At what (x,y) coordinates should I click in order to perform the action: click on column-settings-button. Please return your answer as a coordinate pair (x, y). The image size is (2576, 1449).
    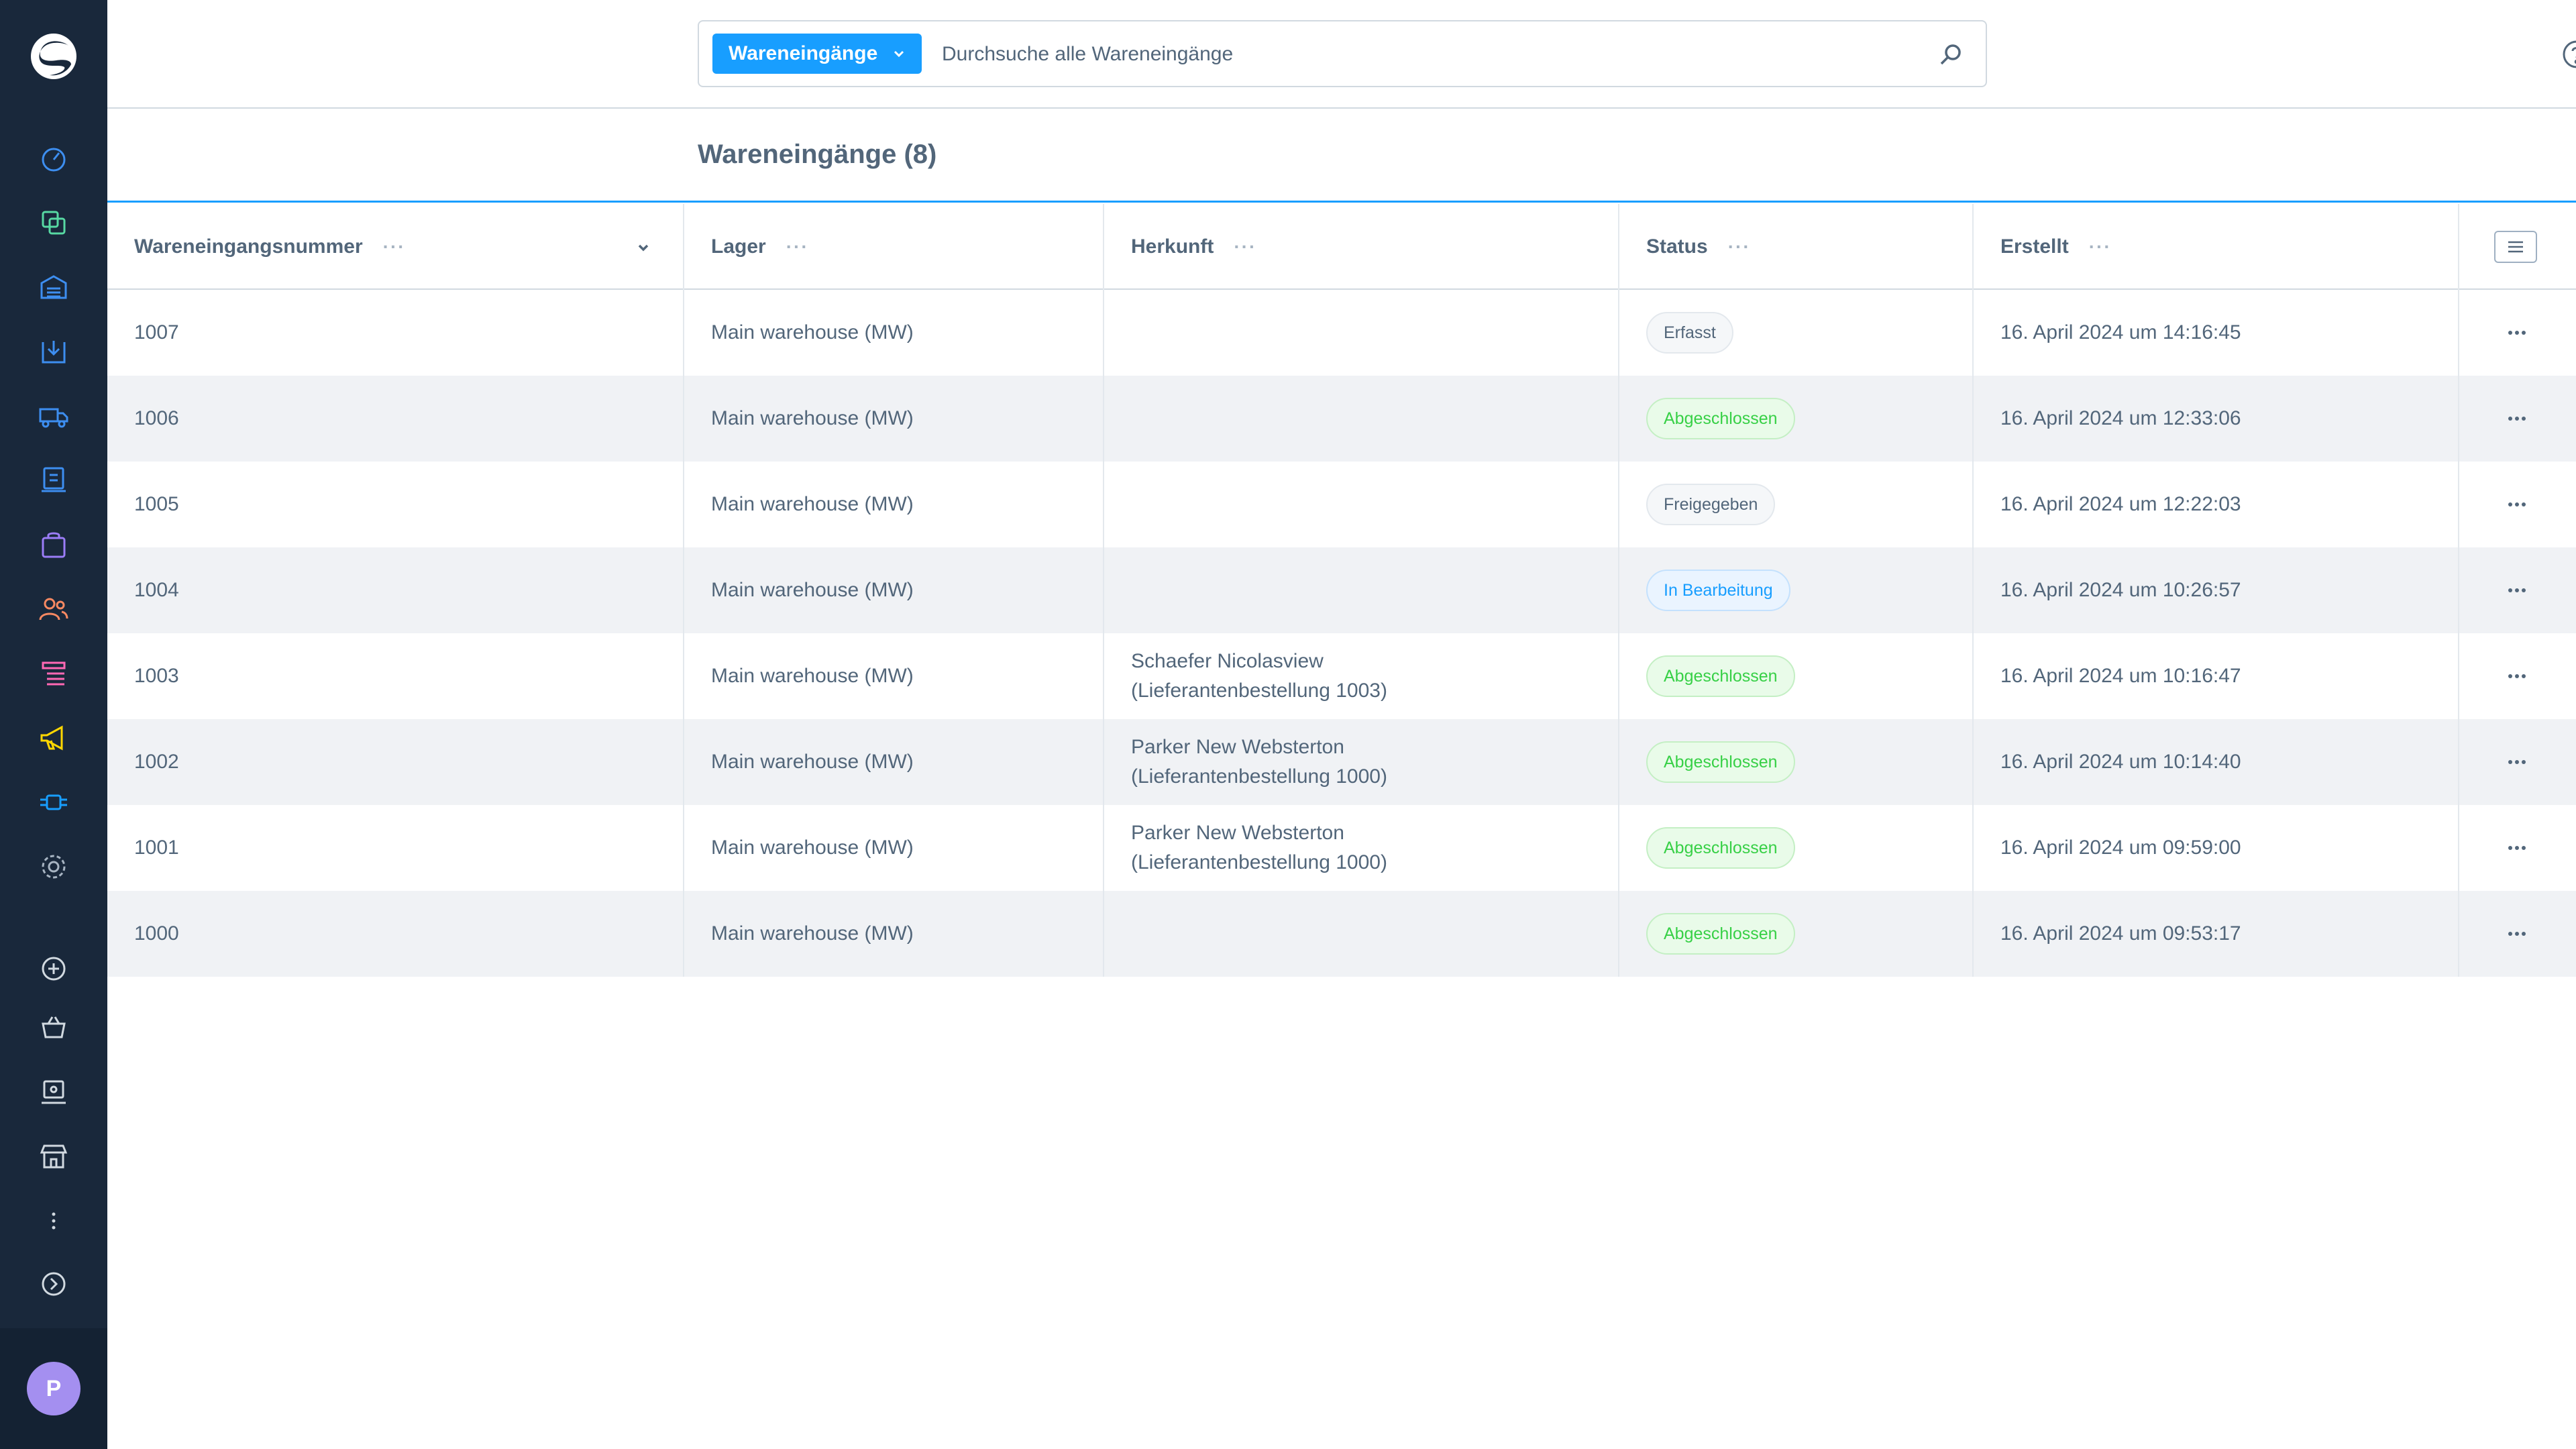
    Looking at the image, I should click on (2515, 247).